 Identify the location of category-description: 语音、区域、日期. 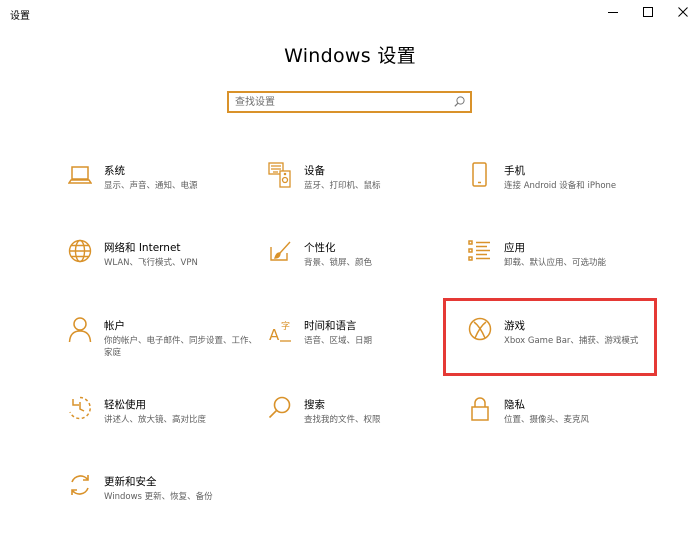
(338, 341).